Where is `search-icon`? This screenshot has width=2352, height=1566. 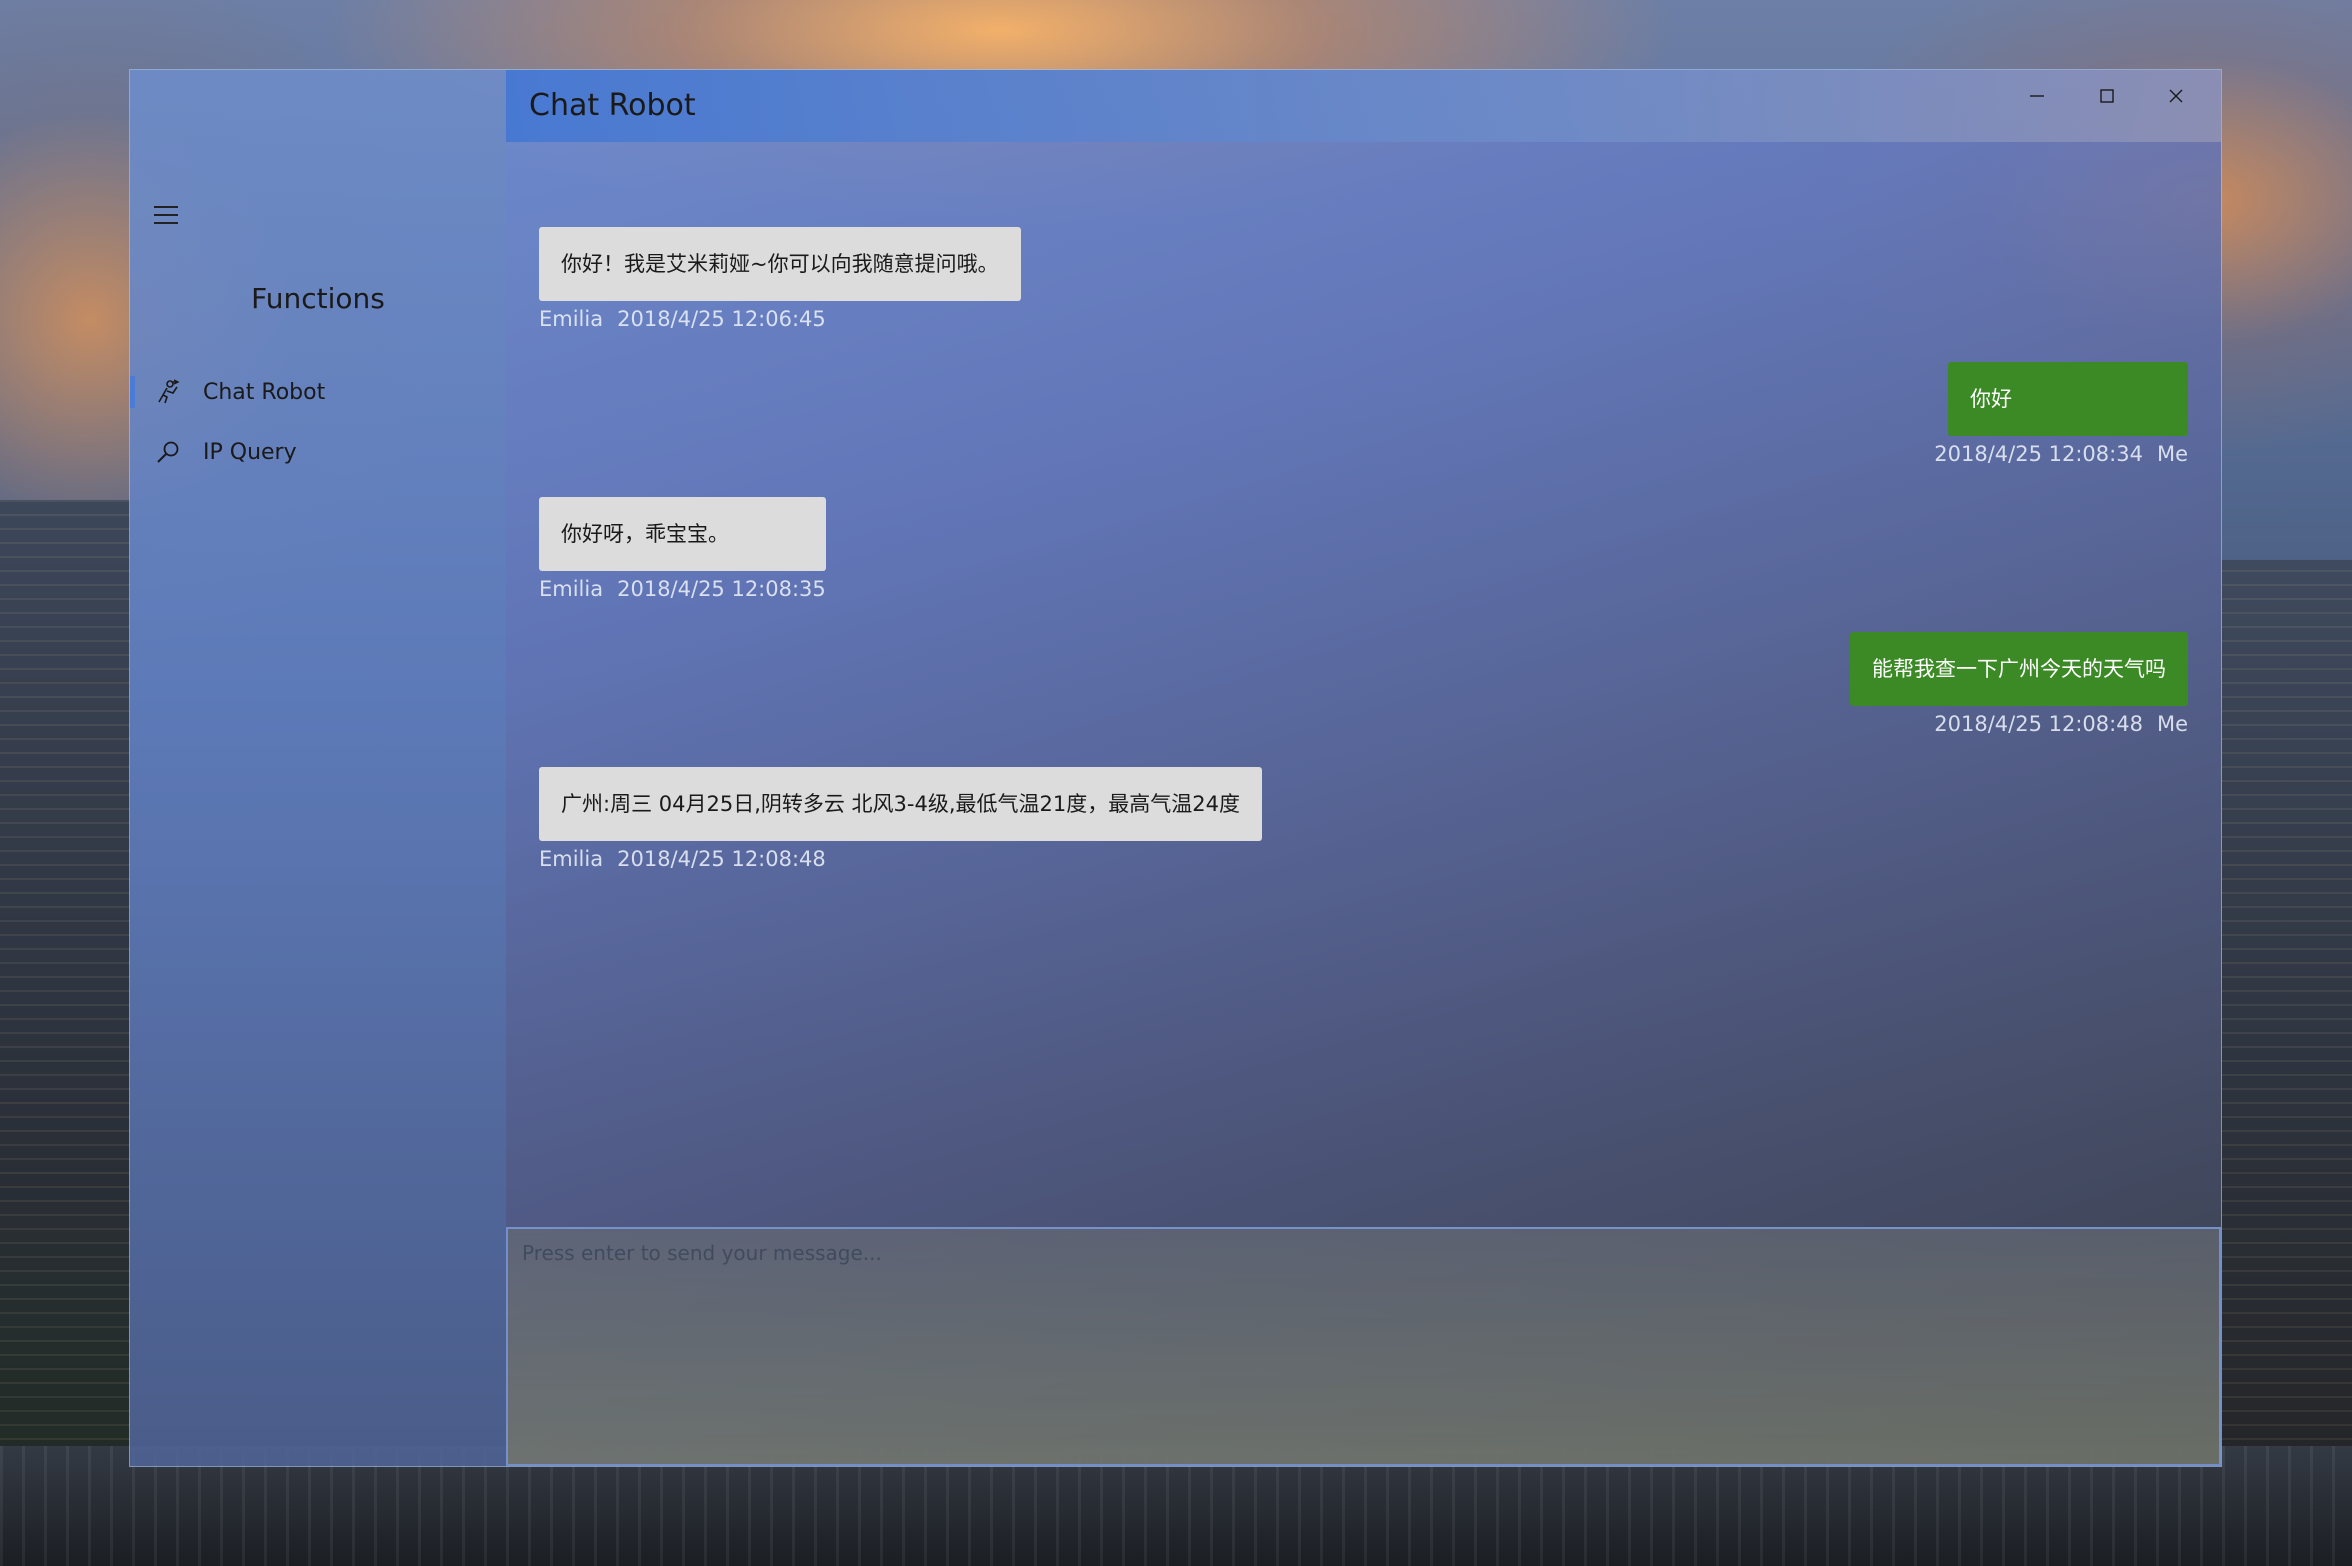 search-icon is located at coordinates (168, 452).